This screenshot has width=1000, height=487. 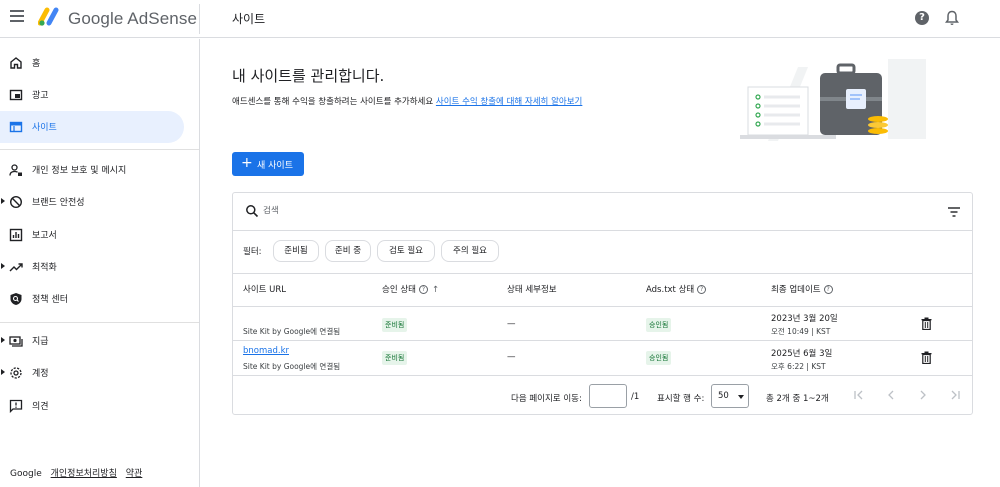 I want to click on sidebar-item-label: 보고서, so click(x=44, y=236).